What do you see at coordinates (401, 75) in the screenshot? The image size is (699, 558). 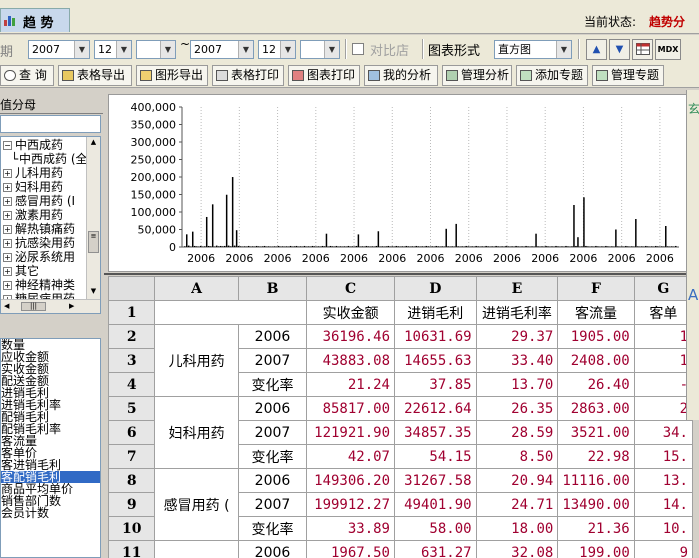 I see `my-analysis-button: 我的分析` at bounding box center [401, 75].